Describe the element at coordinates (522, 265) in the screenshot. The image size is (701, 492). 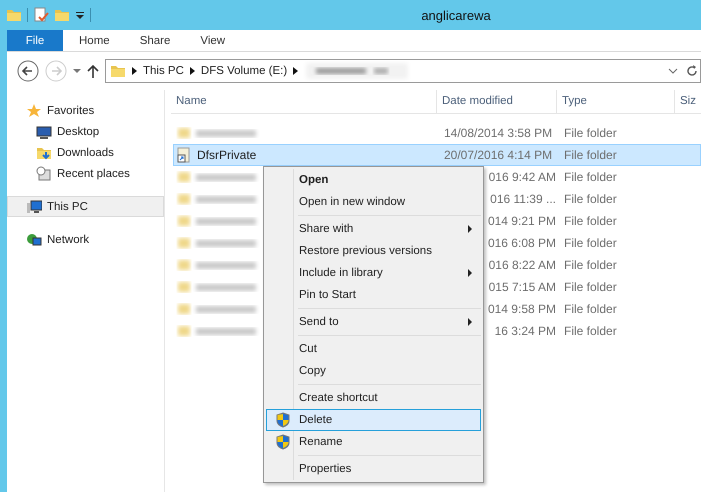
I see `date-cell: 016 8:22 AM` at that location.